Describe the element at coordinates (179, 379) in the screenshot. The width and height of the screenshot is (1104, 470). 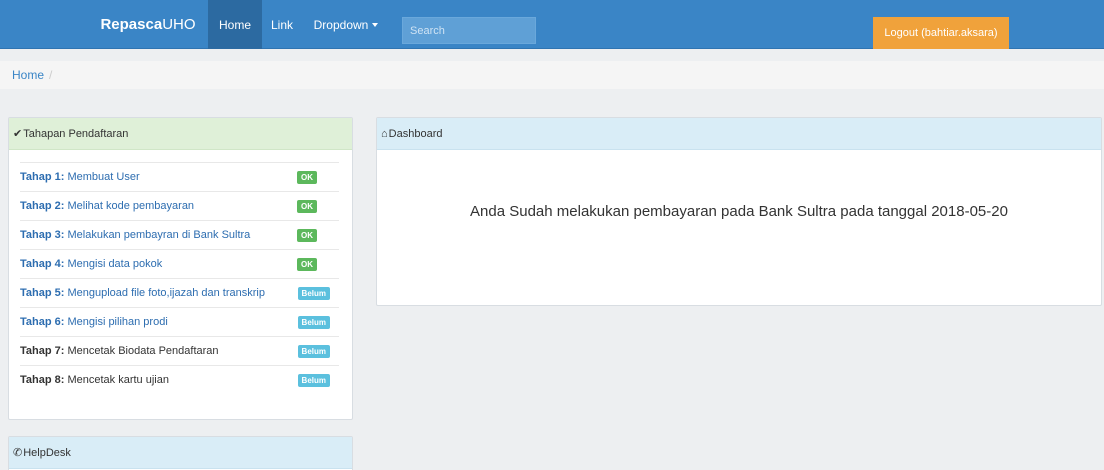
I see `step-item: Tahap 8: Mencetak kartu ujian Belum` at that location.